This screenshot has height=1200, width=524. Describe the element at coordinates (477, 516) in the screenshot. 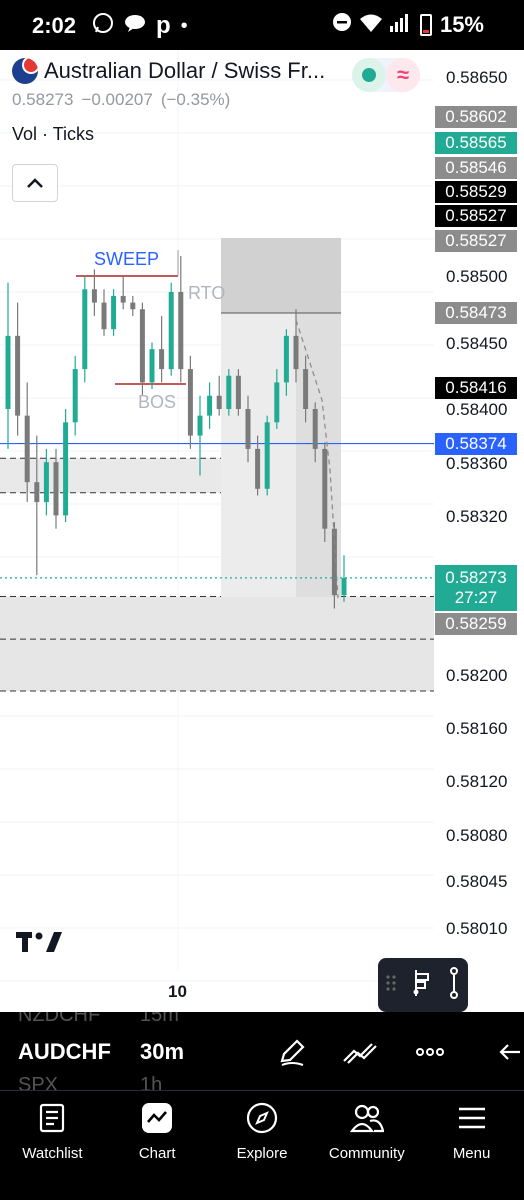

I see `y-tick-label: 0.58320` at that location.